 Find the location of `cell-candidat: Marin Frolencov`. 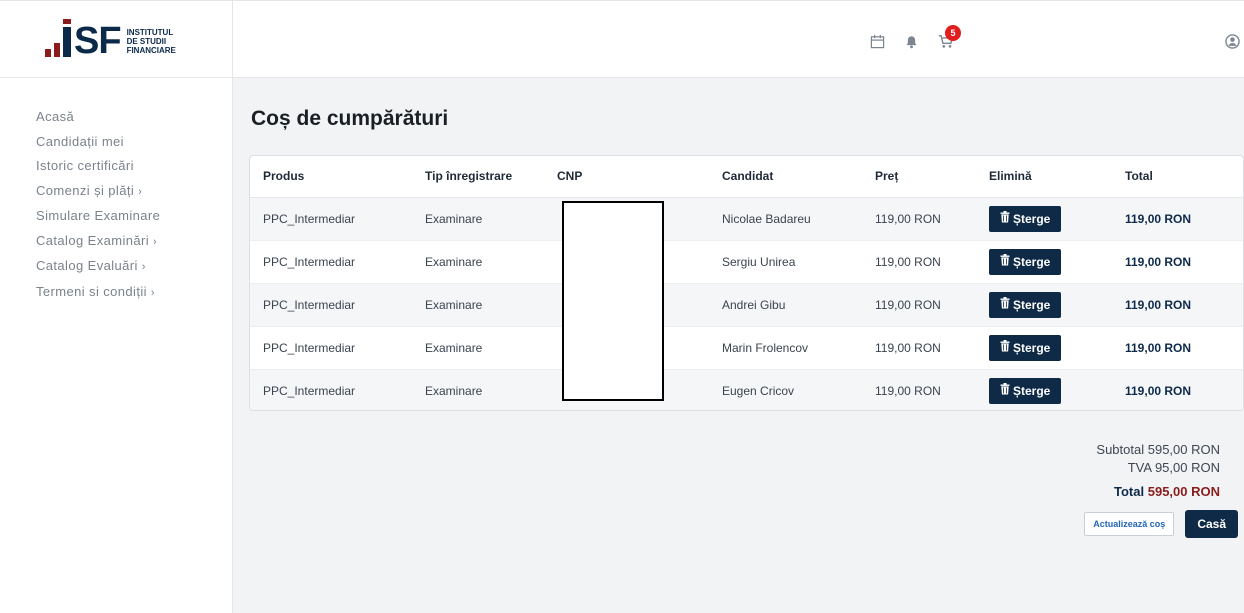

cell-candidat: Marin Frolencov is located at coordinates (785, 348).